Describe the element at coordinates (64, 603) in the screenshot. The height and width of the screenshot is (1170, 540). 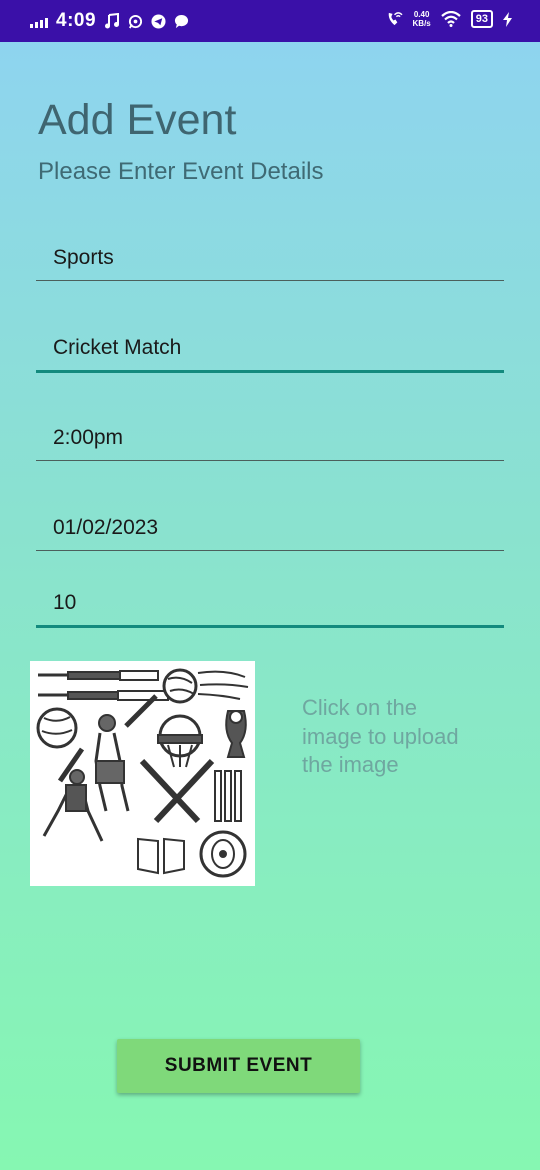
I see `number-value: 10` at that location.